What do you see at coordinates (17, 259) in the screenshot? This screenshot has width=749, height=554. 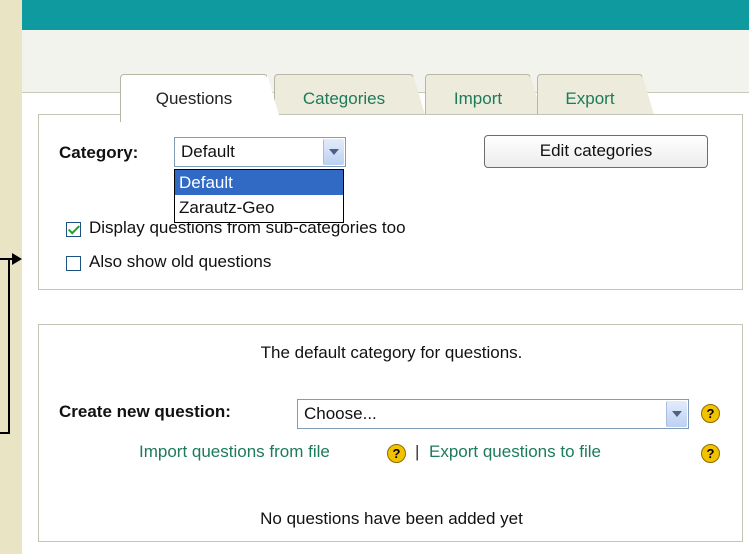 I see `annotation-arrow-head` at bounding box center [17, 259].